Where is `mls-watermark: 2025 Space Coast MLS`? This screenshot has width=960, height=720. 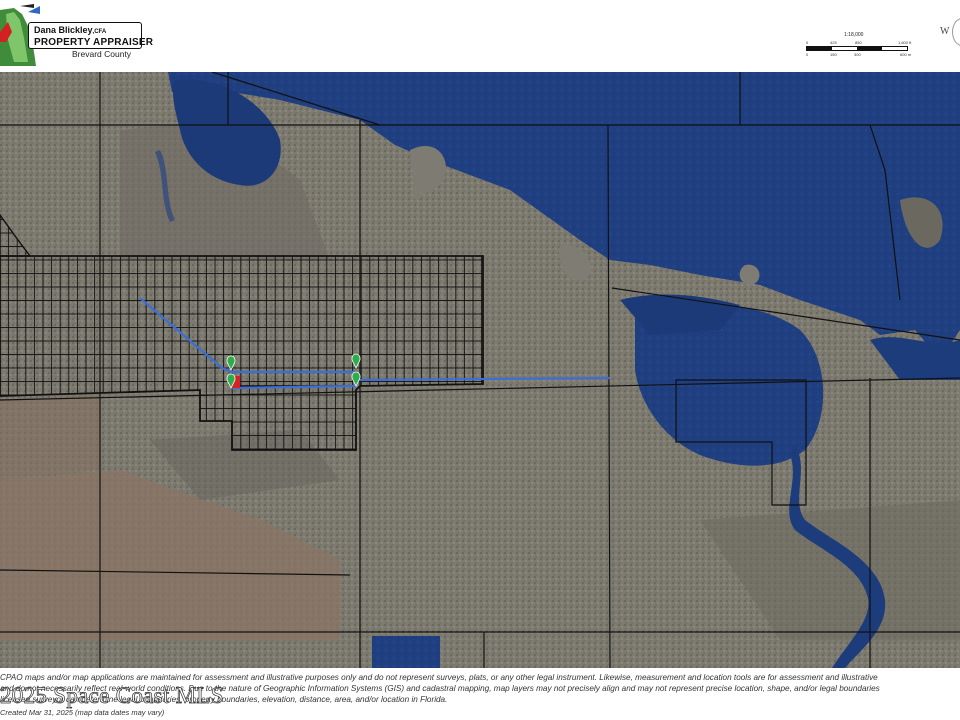 mls-watermark: 2025 Space Coast MLS is located at coordinates (112, 696).